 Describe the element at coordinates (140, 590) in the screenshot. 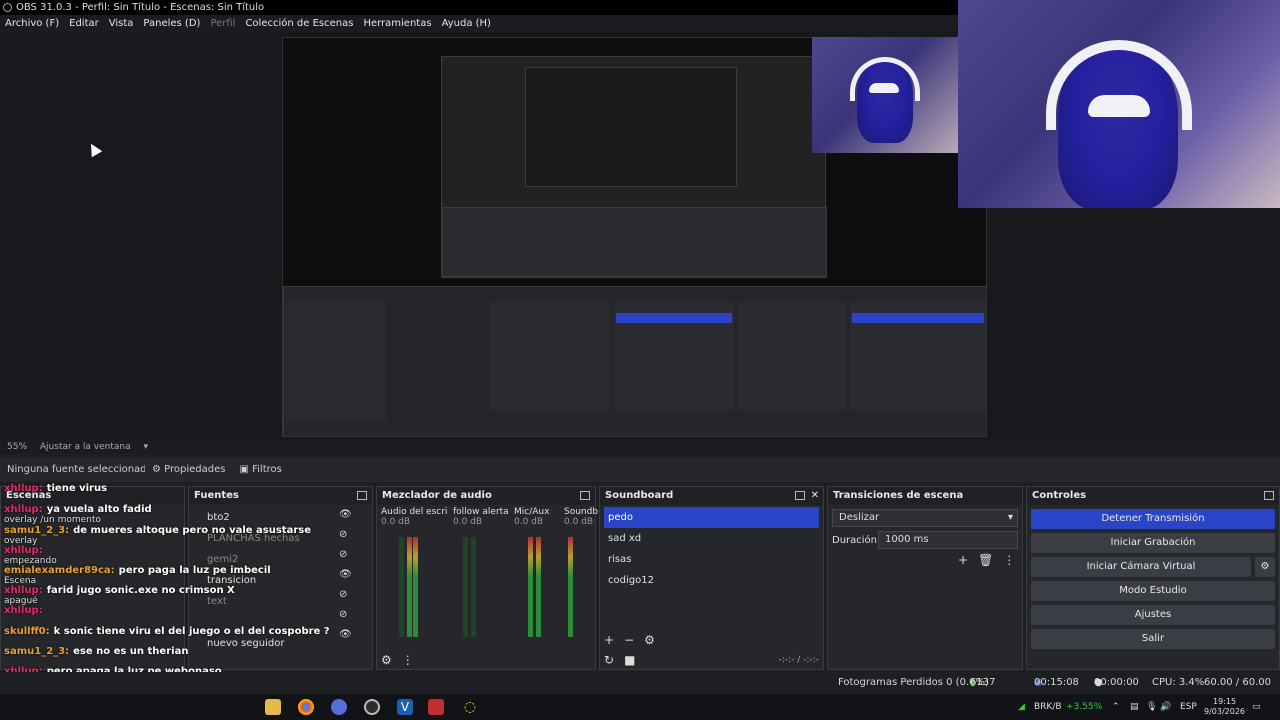

I see `chat-text: farid jugo sonic.exe no crimson X` at that location.